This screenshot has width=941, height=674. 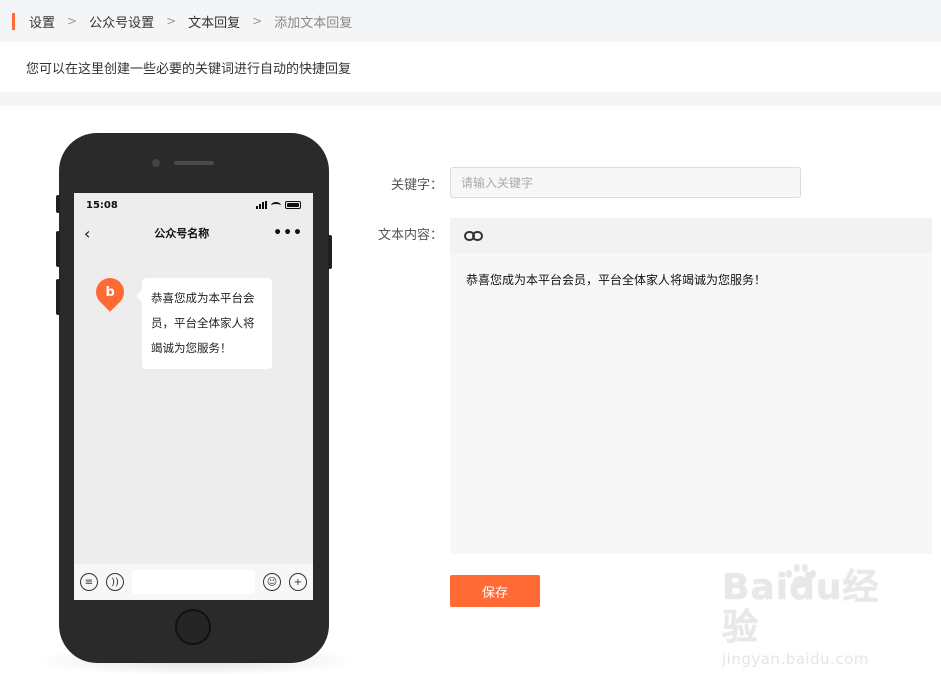 I want to click on link-icon, so click(x=474, y=236).